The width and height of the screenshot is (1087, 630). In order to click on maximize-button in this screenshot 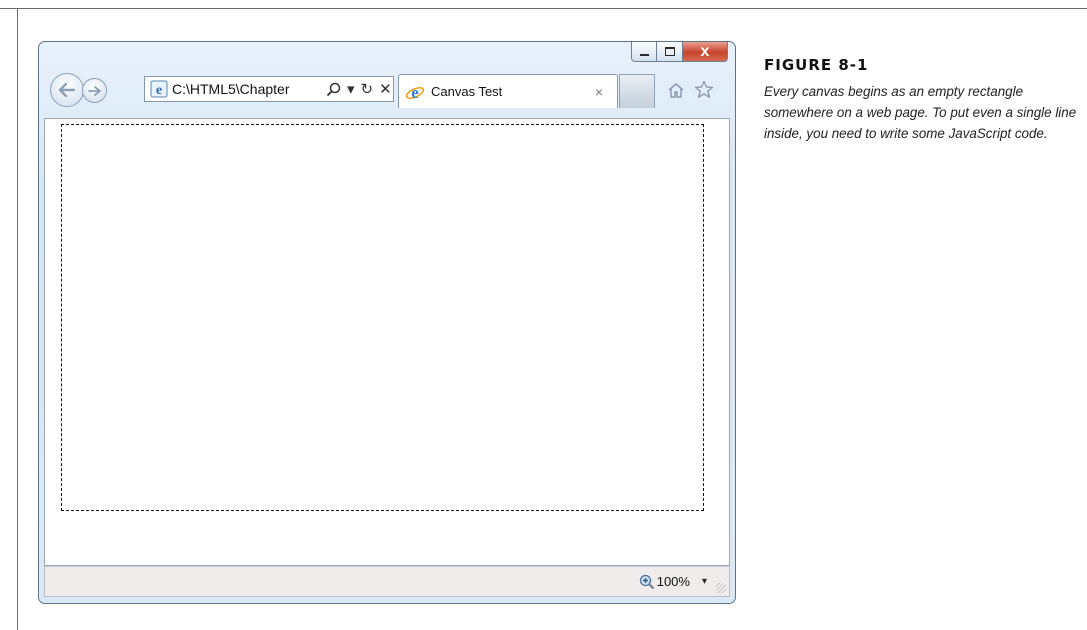, I will do `click(670, 52)`.